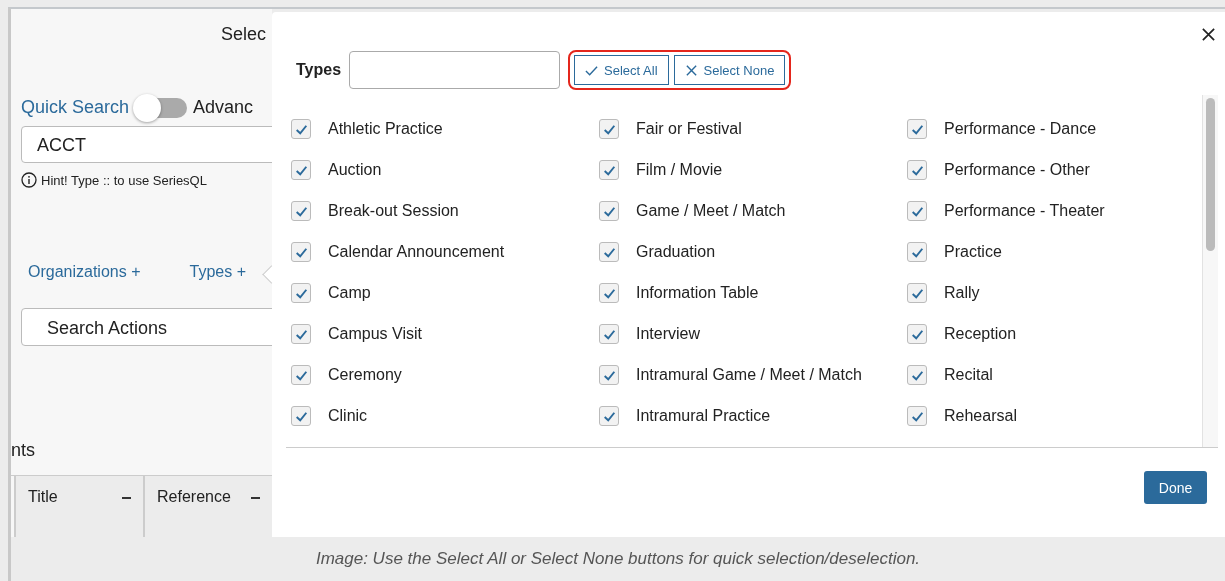  What do you see at coordinates (349, 293) in the screenshot?
I see `type-label: Camp` at bounding box center [349, 293].